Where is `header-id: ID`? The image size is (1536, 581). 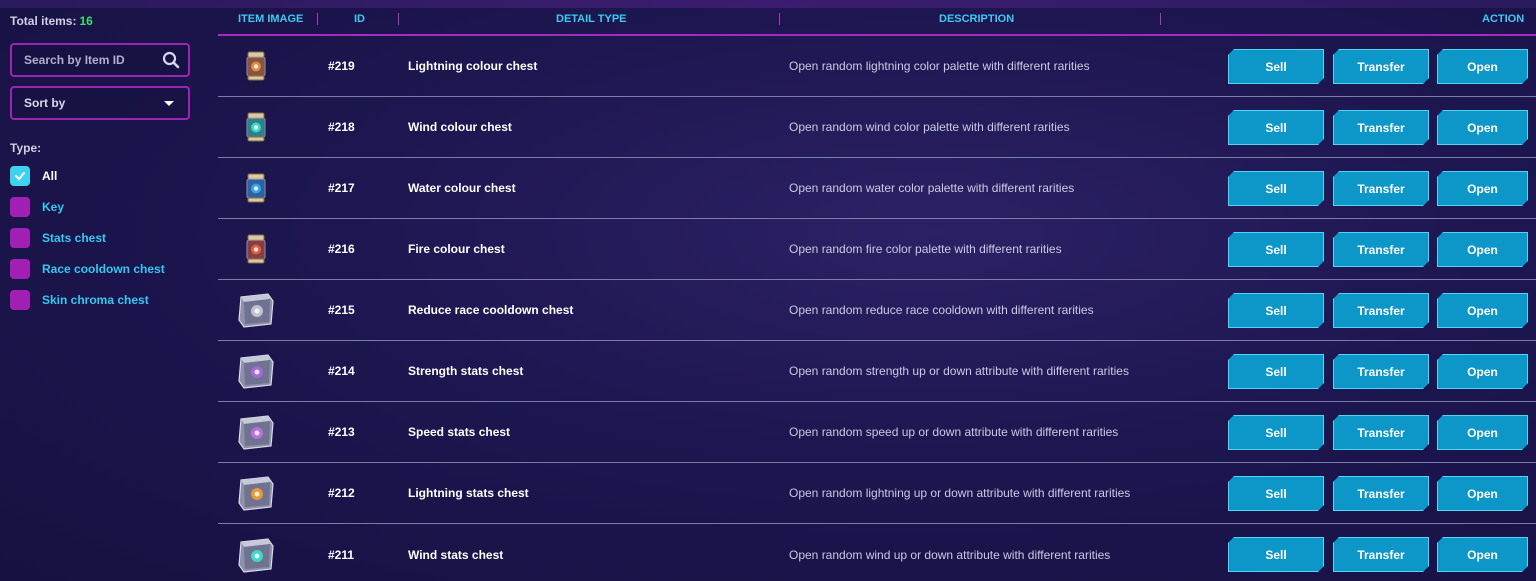
header-id: ID is located at coordinates (359, 19).